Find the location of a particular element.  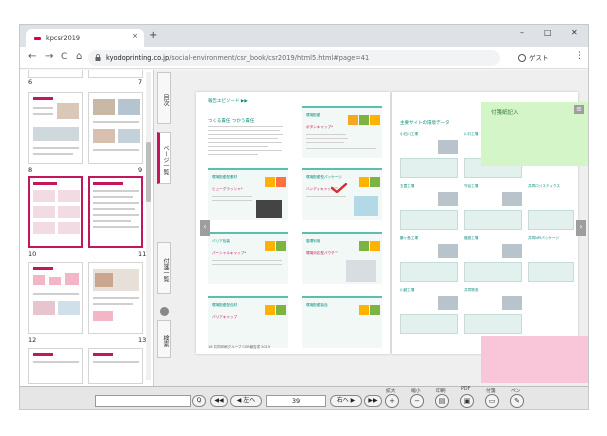

search-input is located at coordinates (143, 401).